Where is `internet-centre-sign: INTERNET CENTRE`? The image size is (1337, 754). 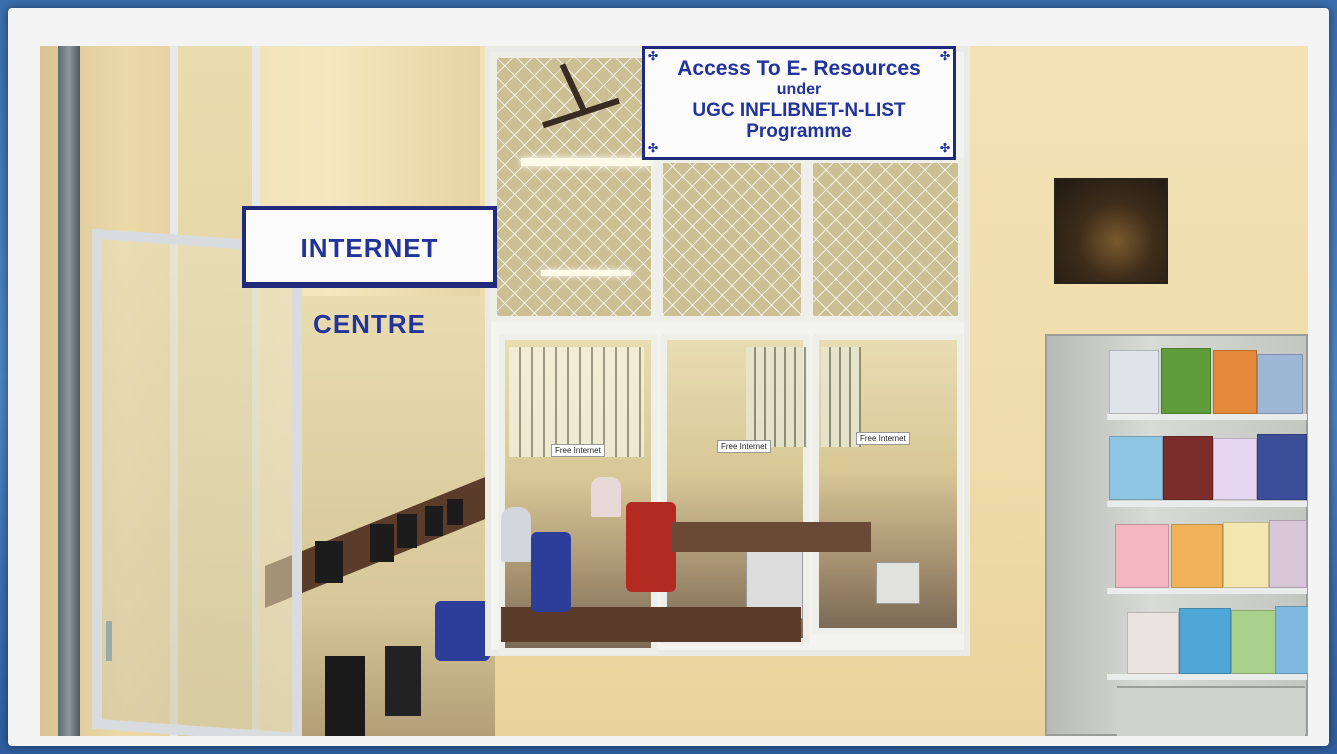
internet-centre-sign: INTERNET CENTRE is located at coordinates (369, 272).